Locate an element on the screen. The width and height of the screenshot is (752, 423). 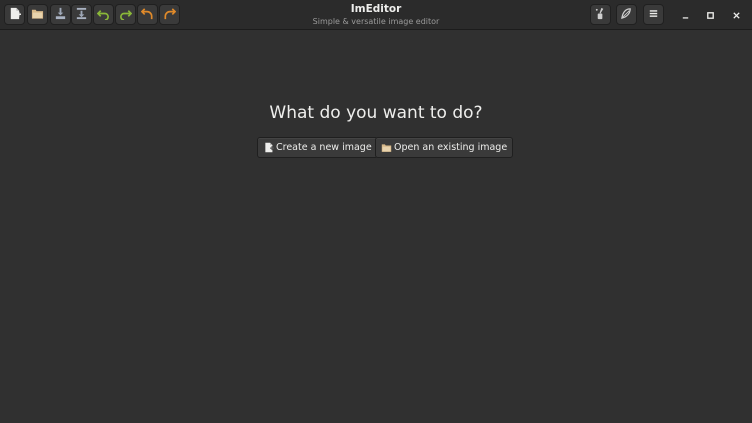
create-new-image-label: Create a new image is located at coordinates (324, 147).